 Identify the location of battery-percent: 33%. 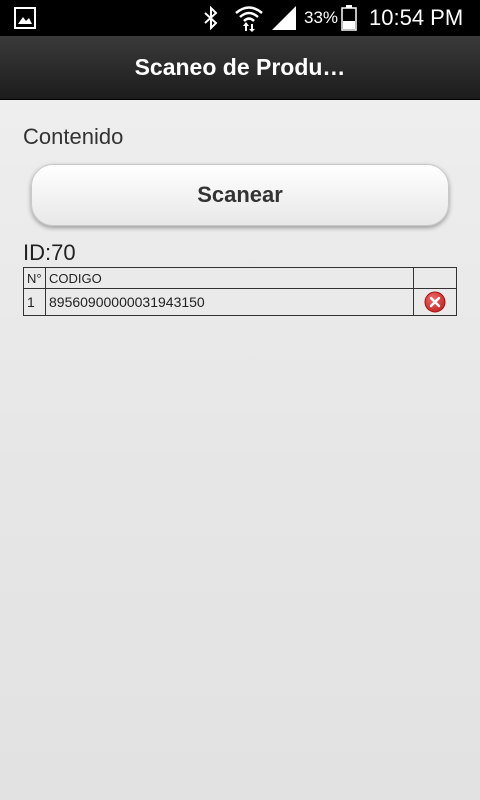
(321, 17).